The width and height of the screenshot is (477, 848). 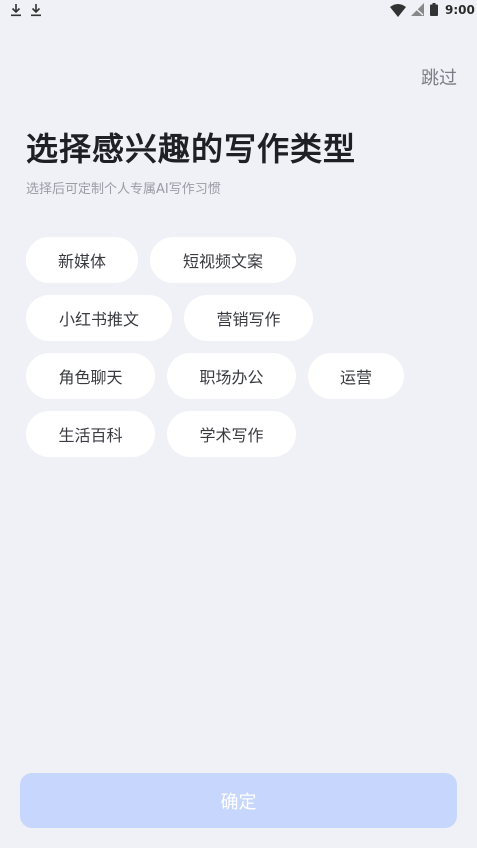 What do you see at coordinates (238, 800) in the screenshot?
I see `confirm-button: 确定` at bounding box center [238, 800].